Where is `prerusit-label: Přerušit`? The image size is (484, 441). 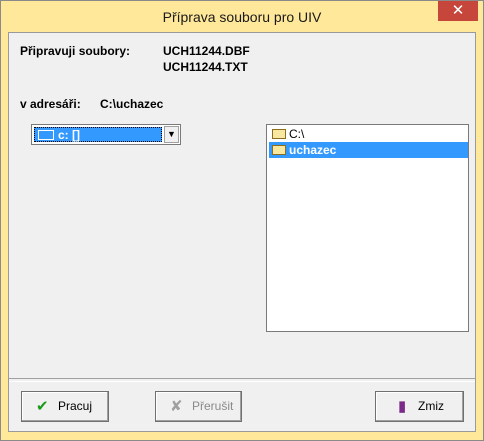 prerusit-label: Přerušit is located at coordinates (213, 406).